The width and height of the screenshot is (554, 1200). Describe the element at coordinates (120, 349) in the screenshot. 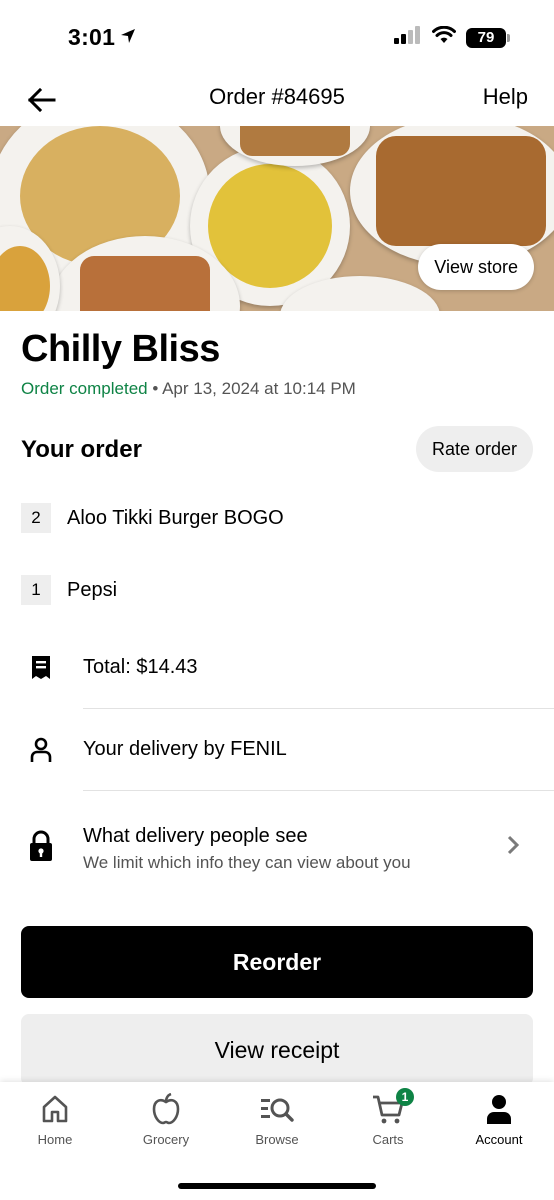

I see `store-name: Chilly Bliss` at that location.